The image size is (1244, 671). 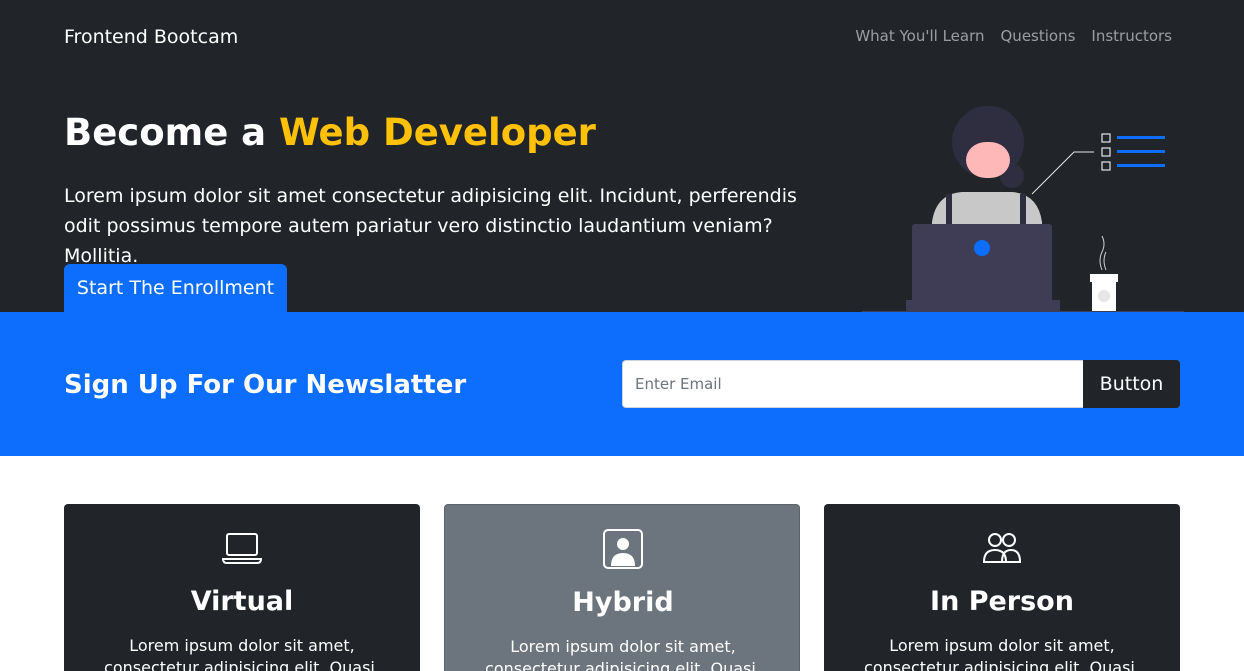 What do you see at coordinates (919, 36) in the screenshot?
I see `nav-link-learn: What You'll Learn` at bounding box center [919, 36].